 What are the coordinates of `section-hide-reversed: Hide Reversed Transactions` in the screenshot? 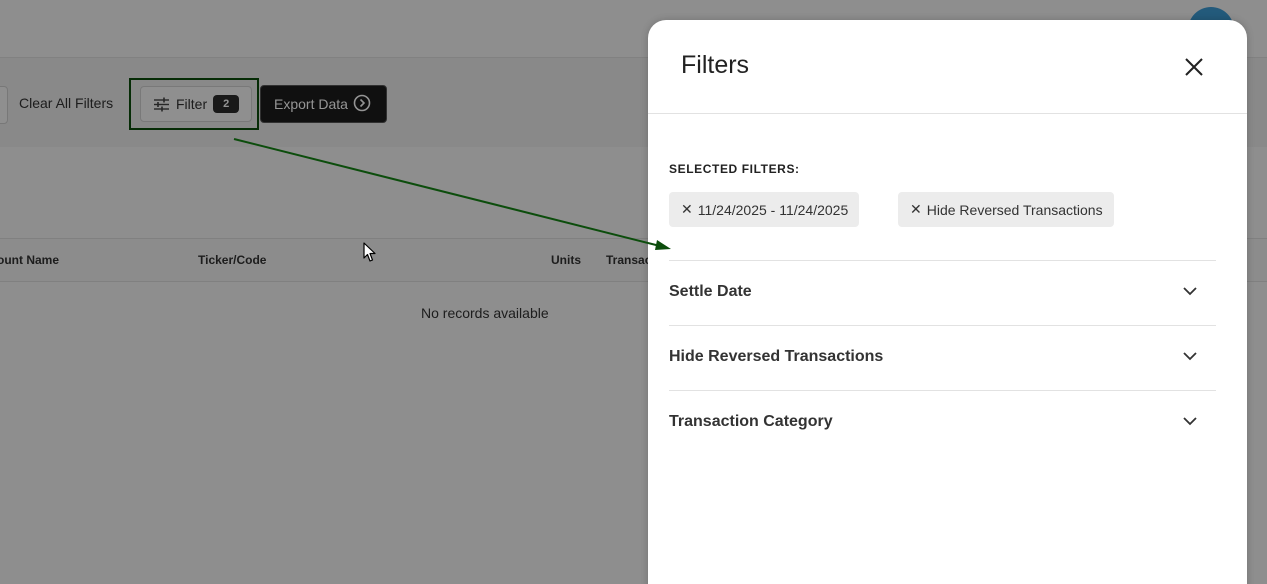 It's located at (942, 357).